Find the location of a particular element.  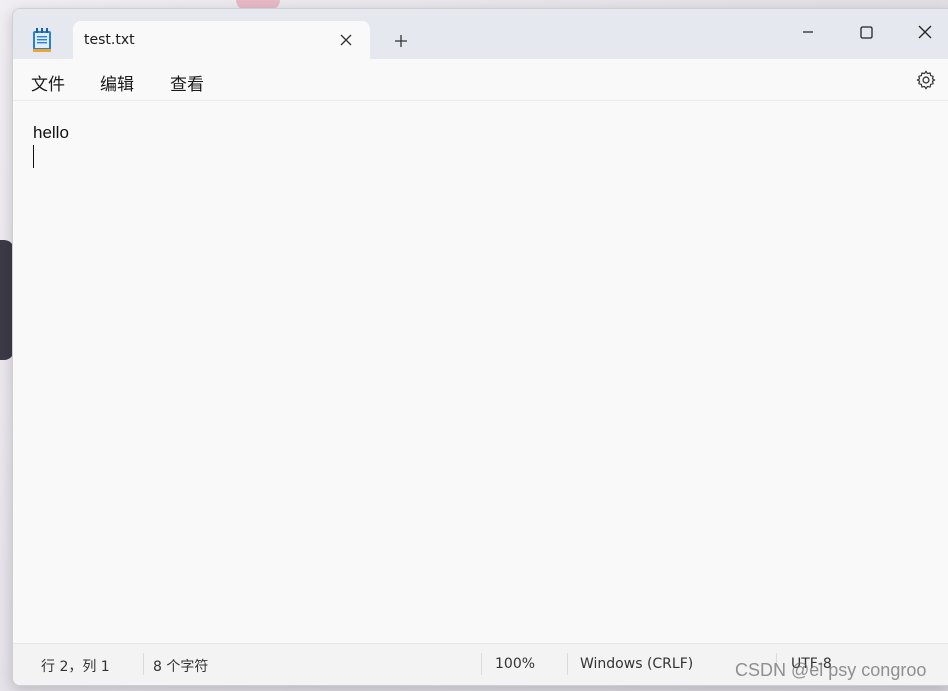

close-tab-button is located at coordinates (346, 40).